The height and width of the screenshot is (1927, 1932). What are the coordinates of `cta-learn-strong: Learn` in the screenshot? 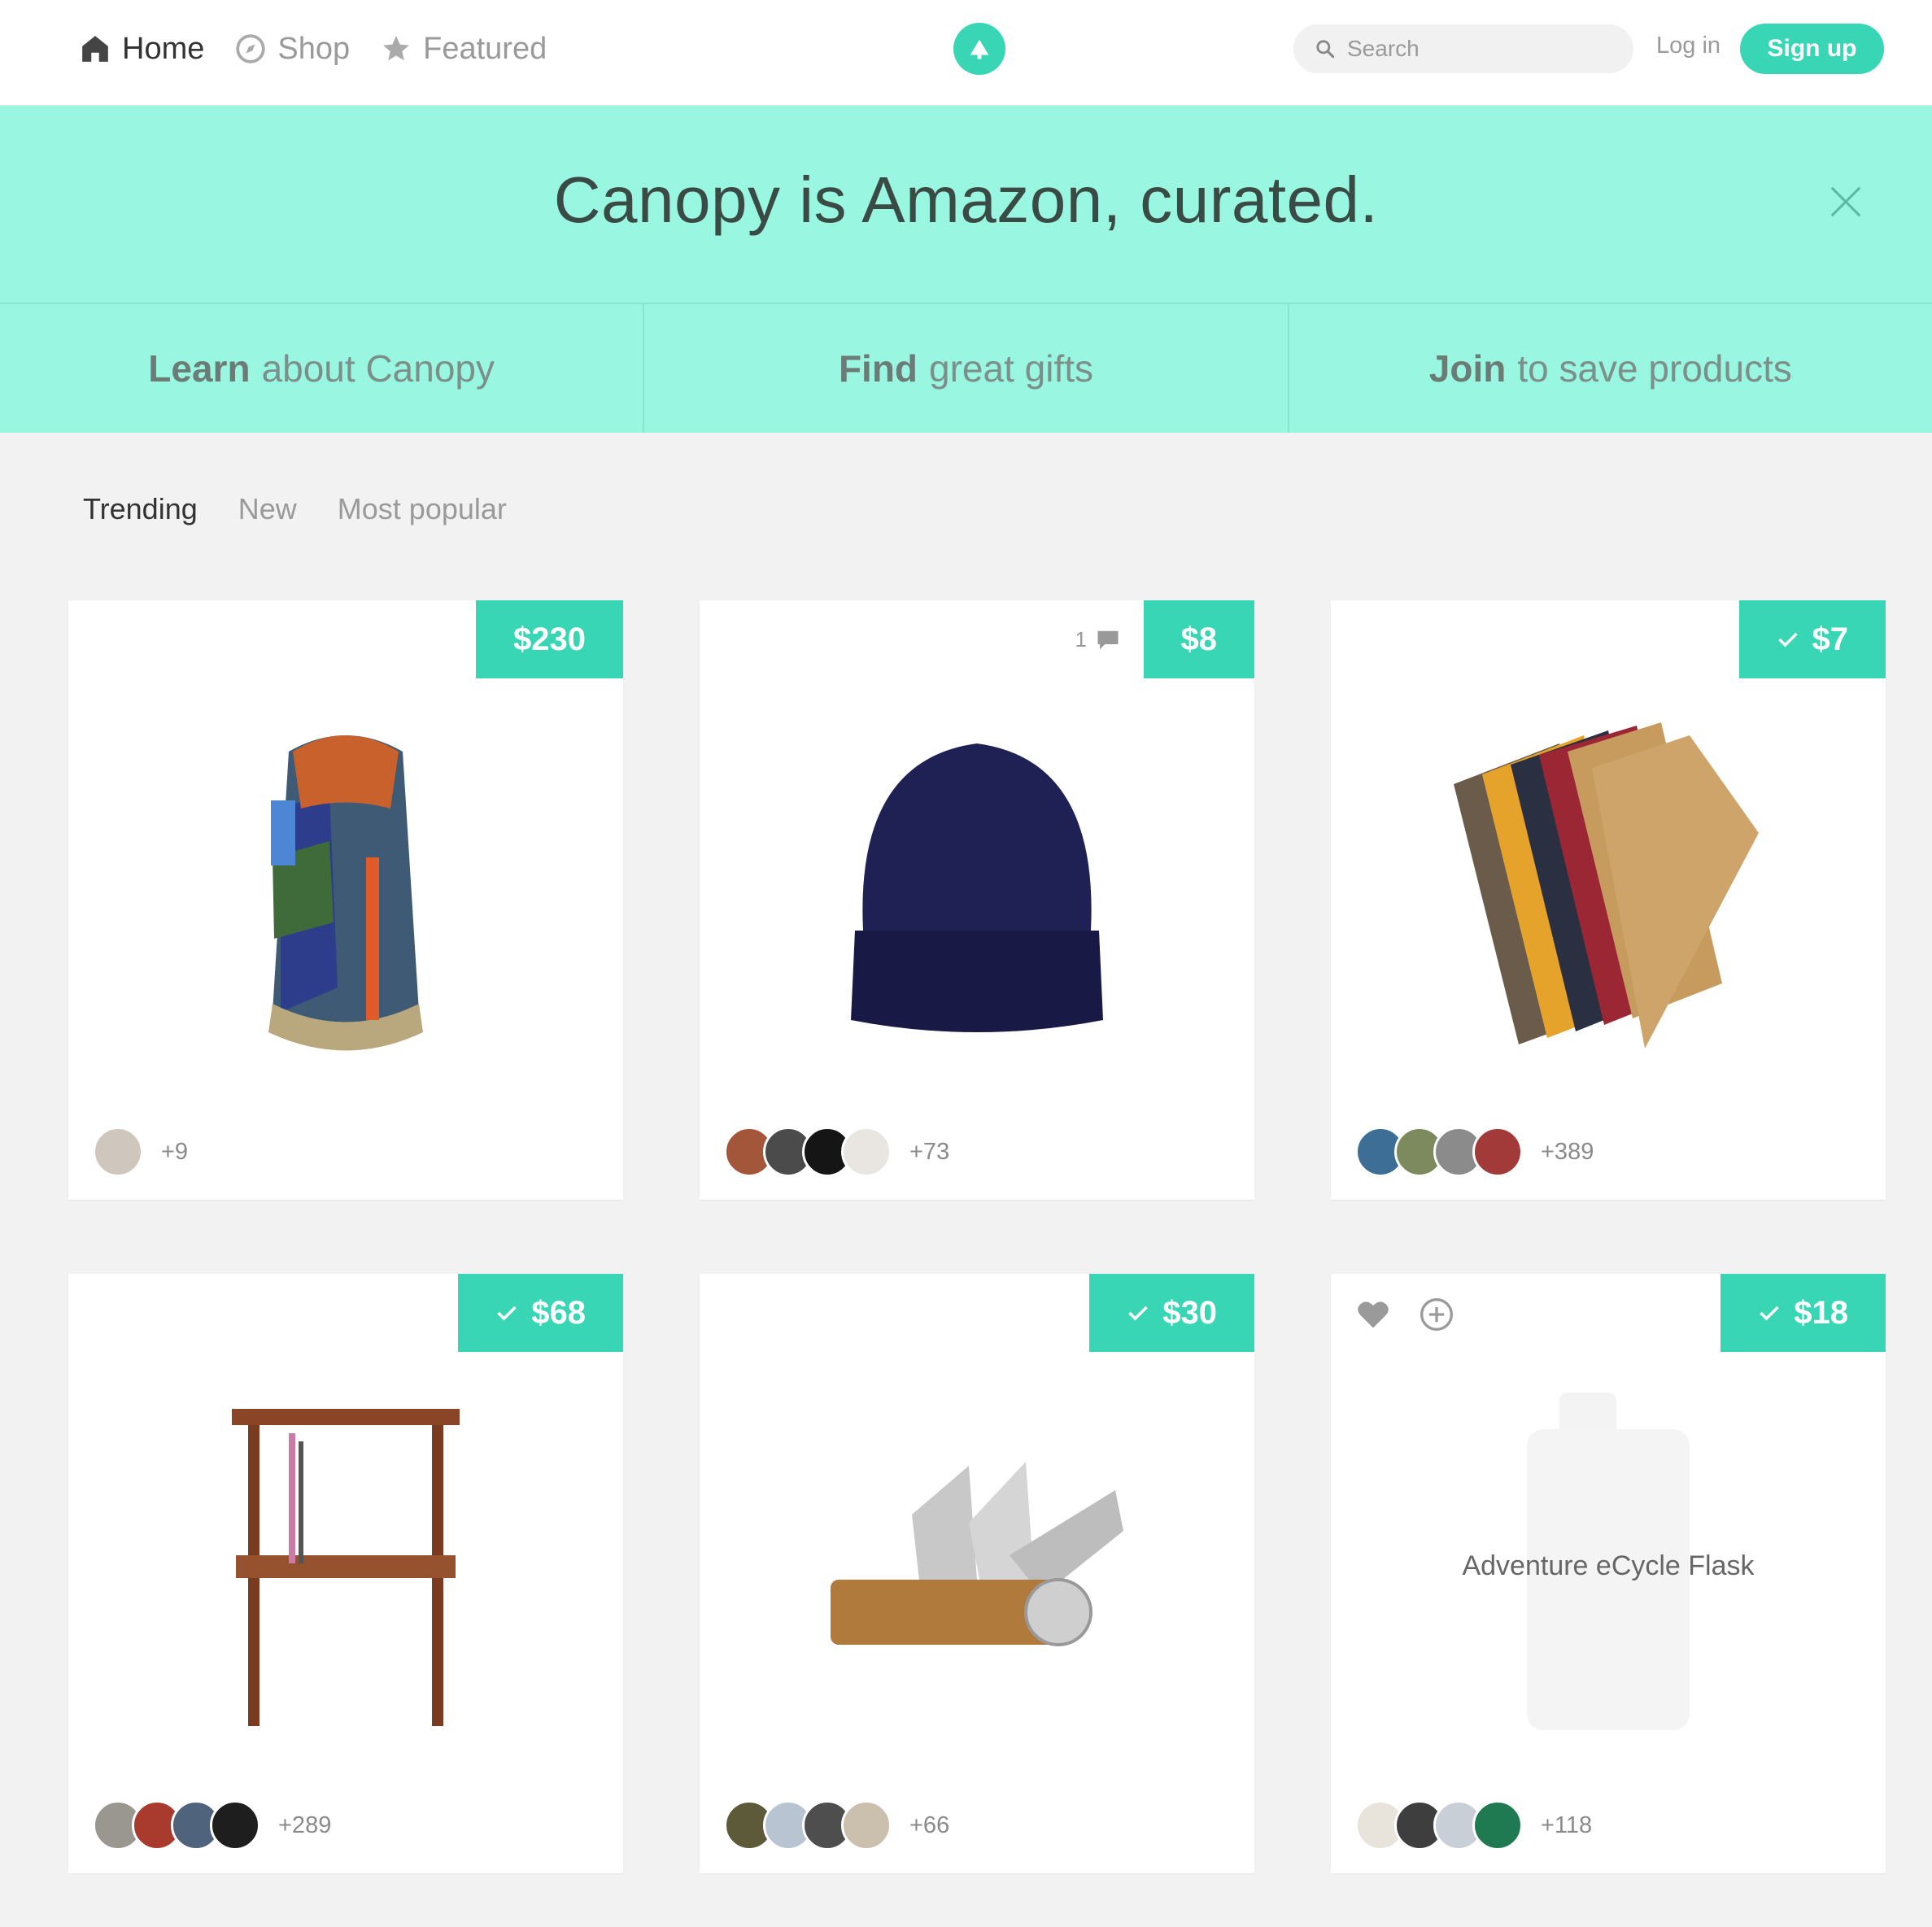 It's located at (199, 368).